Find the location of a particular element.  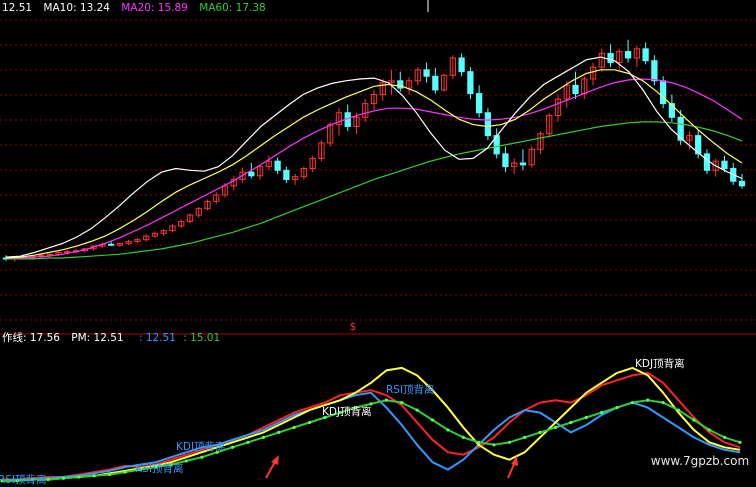

annotation-rsi-edge: RSI顶背离 is located at coordinates (23, 479).